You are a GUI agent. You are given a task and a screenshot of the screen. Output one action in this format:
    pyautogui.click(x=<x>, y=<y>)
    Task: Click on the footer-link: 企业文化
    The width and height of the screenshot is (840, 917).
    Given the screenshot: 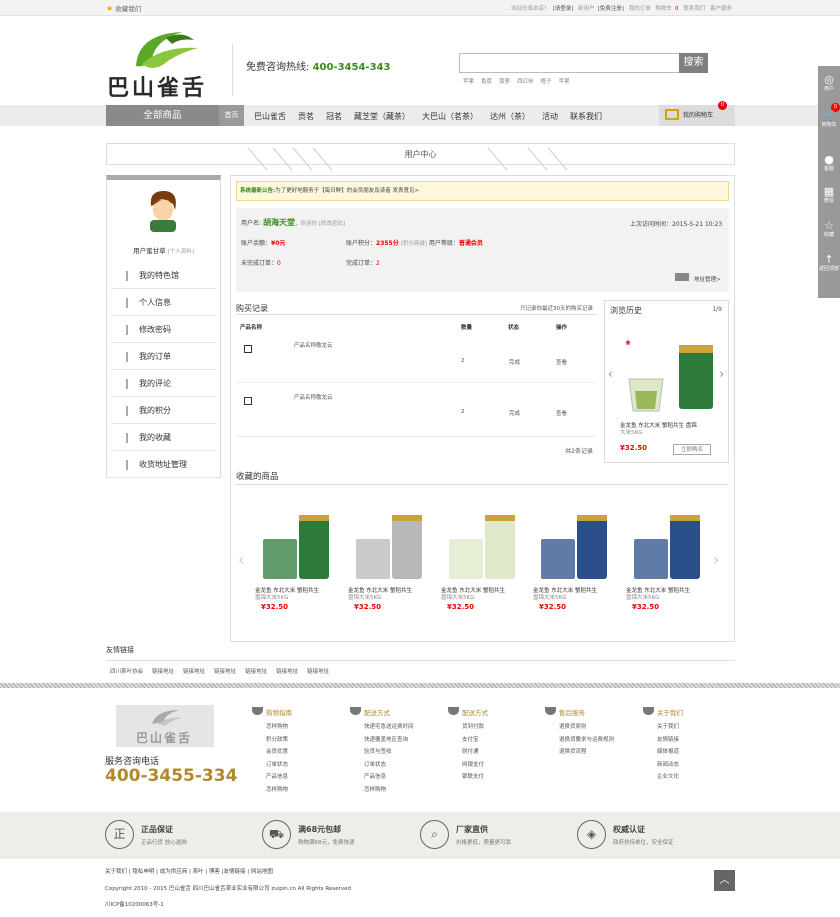 What is the action you would take?
    pyautogui.click(x=685, y=777)
    